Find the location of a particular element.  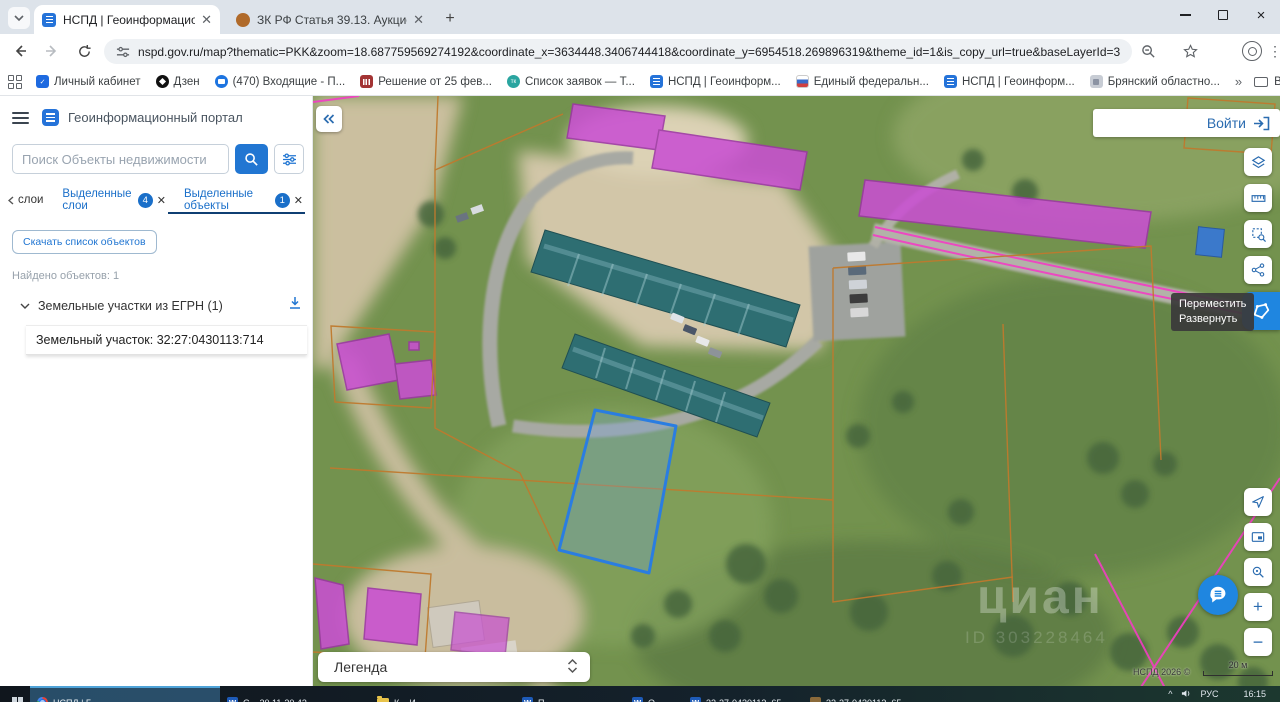

legend-panel: Легенда is located at coordinates (454, 667).